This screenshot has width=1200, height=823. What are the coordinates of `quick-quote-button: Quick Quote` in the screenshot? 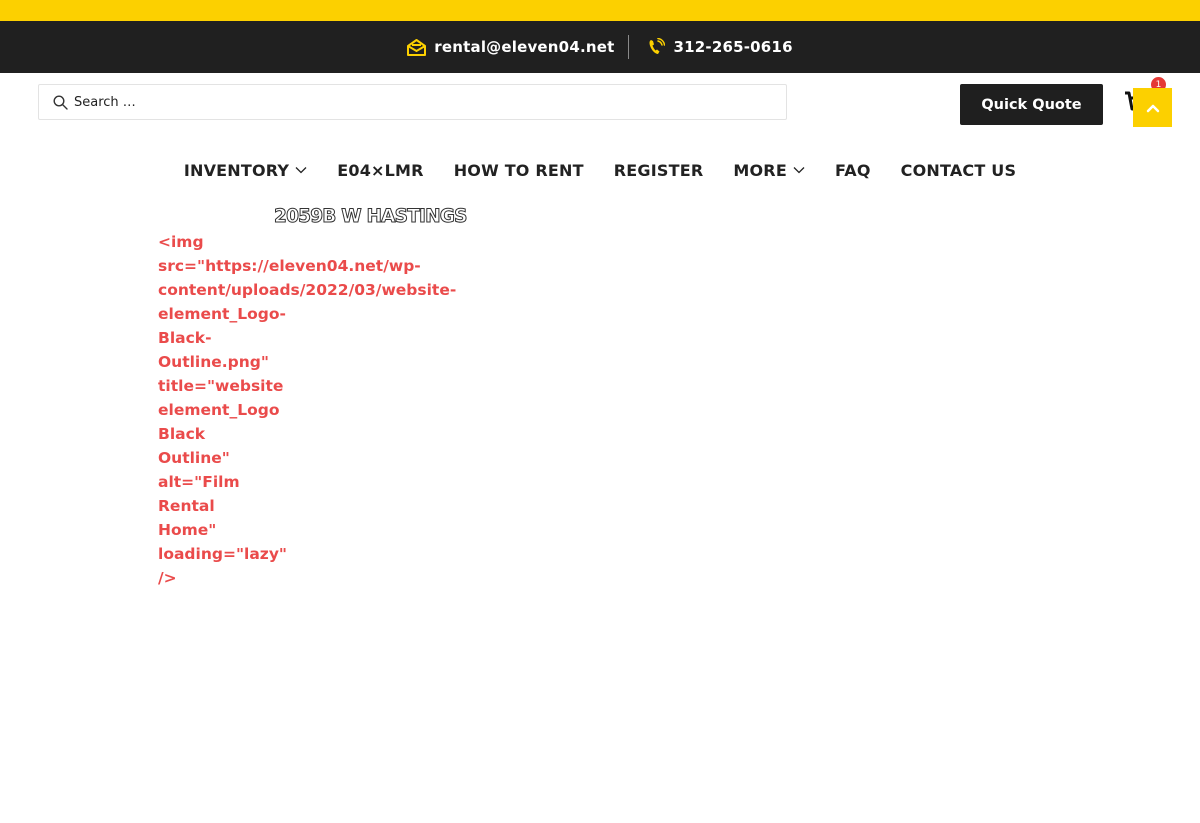 It's located at (1031, 104).